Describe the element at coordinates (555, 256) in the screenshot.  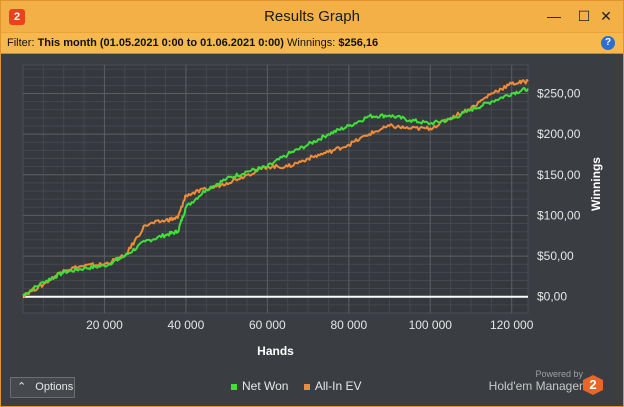
I see `y-tick-label: $50,00` at that location.